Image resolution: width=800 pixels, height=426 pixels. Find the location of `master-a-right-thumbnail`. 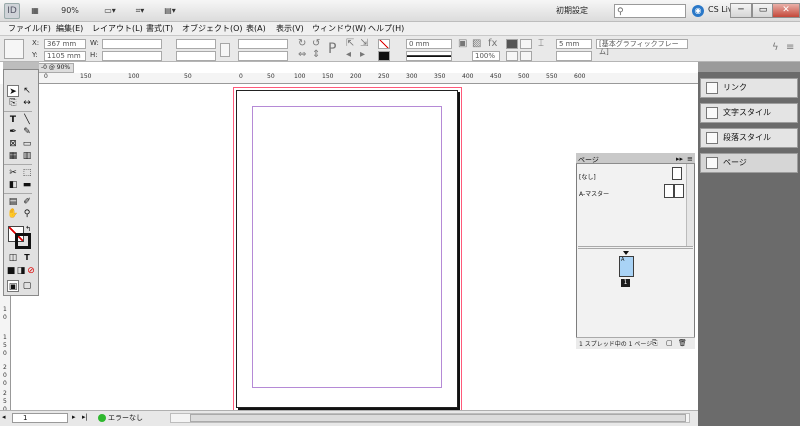

master-a-right-thumbnail is located at coordinates (679, 191).